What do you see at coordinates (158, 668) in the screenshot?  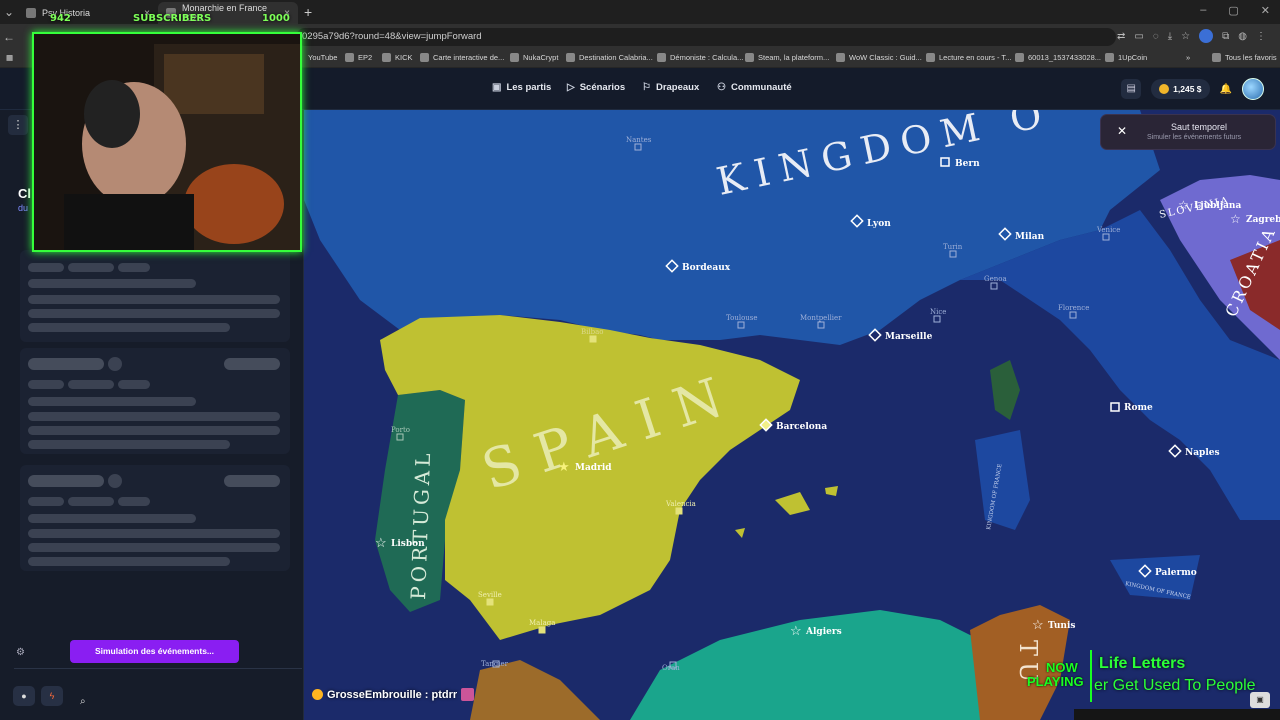 I see `divider` at bounding box center [158, 668].